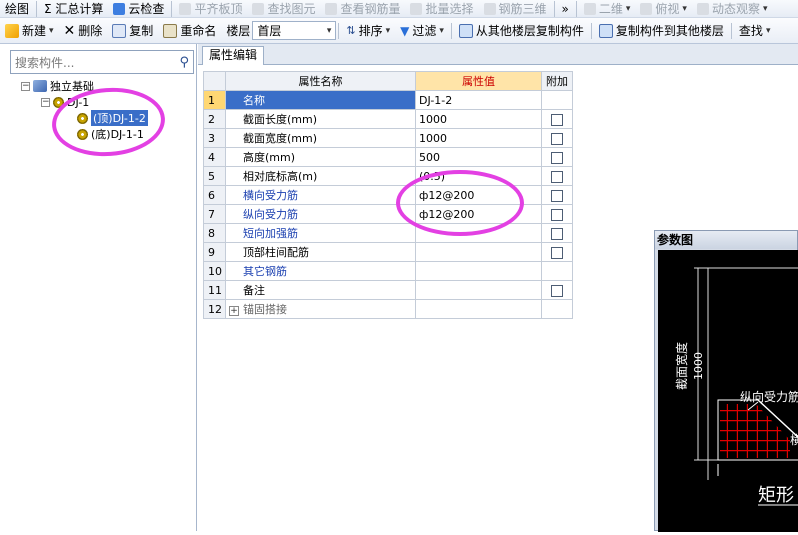  I want to click on top-view-icon, so click(646, 8).